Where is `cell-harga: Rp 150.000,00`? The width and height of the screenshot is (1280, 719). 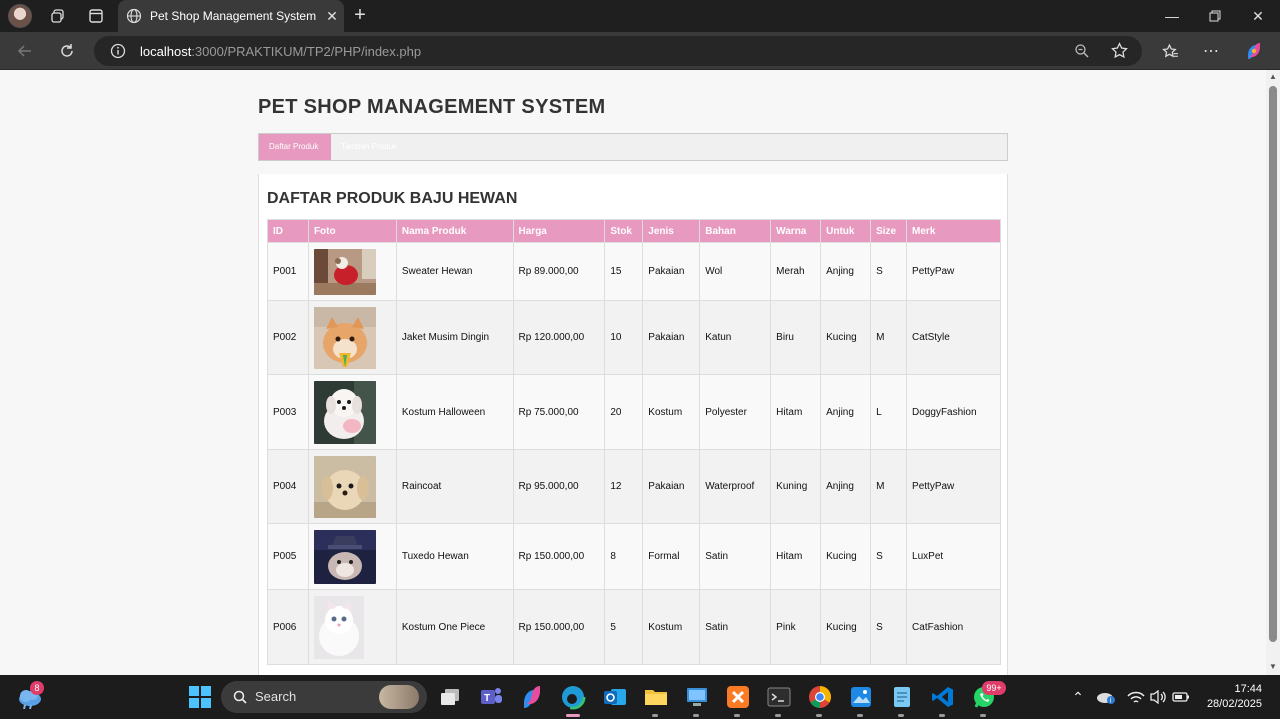
cell-harga: Rp 150.000,00 is located at coordinates (559, 556).